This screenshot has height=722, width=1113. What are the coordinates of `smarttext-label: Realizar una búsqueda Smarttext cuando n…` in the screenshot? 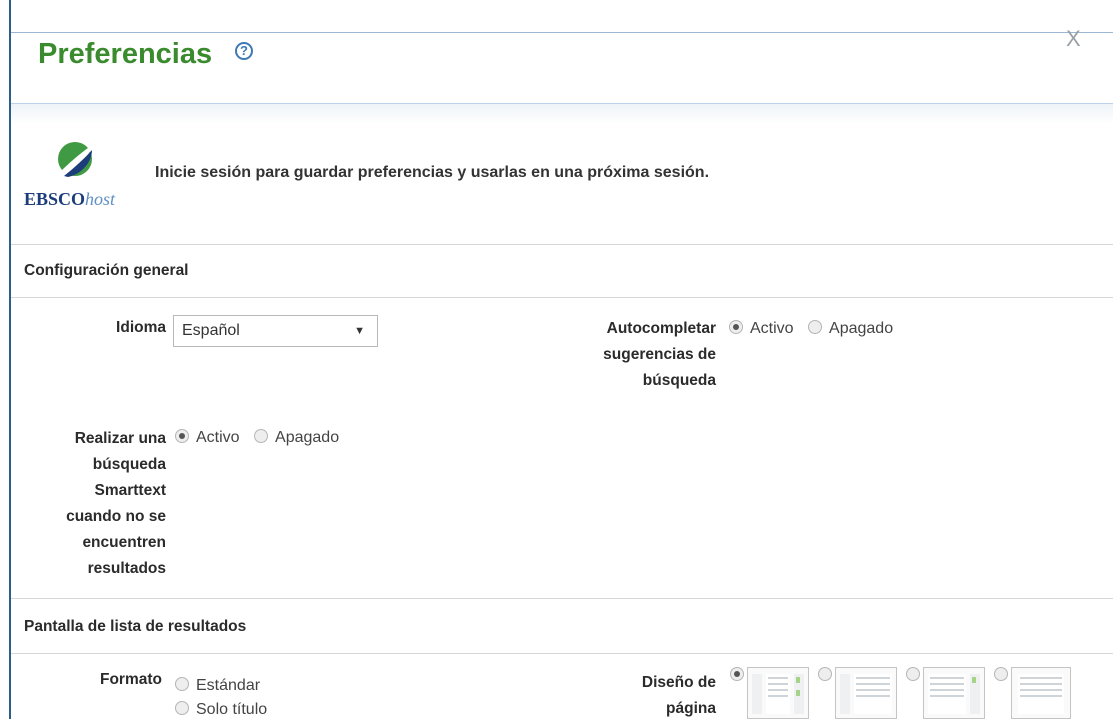 It's located at (95, 504).